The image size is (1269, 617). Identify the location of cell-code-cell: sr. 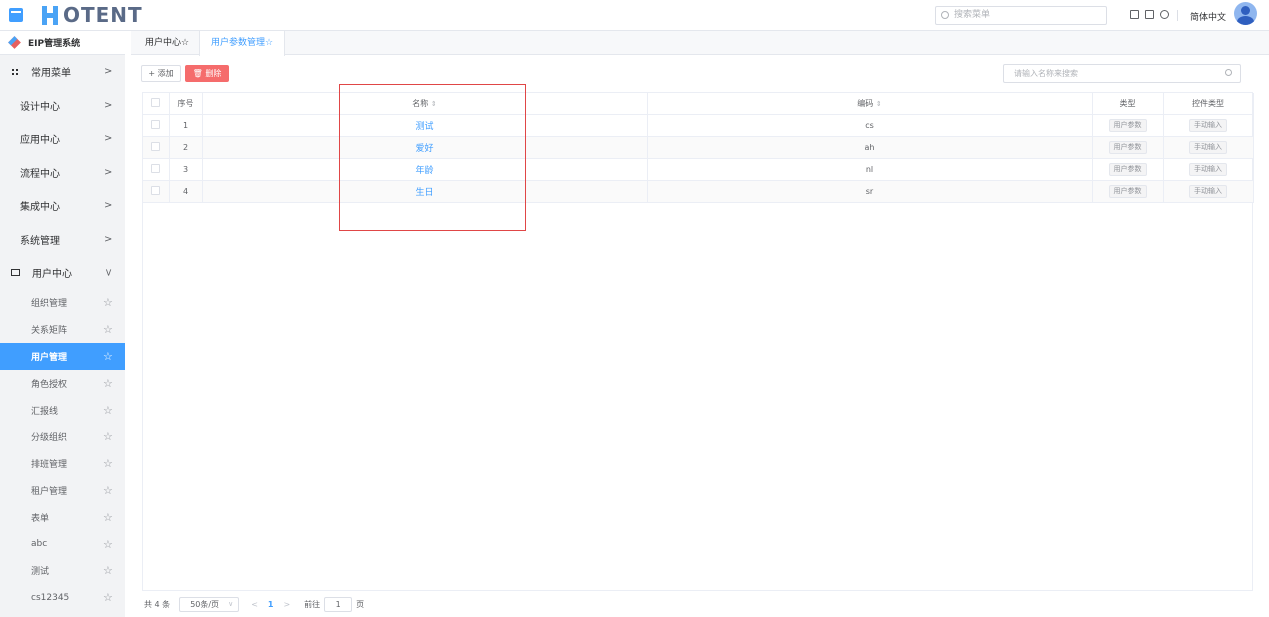
(870, 191).